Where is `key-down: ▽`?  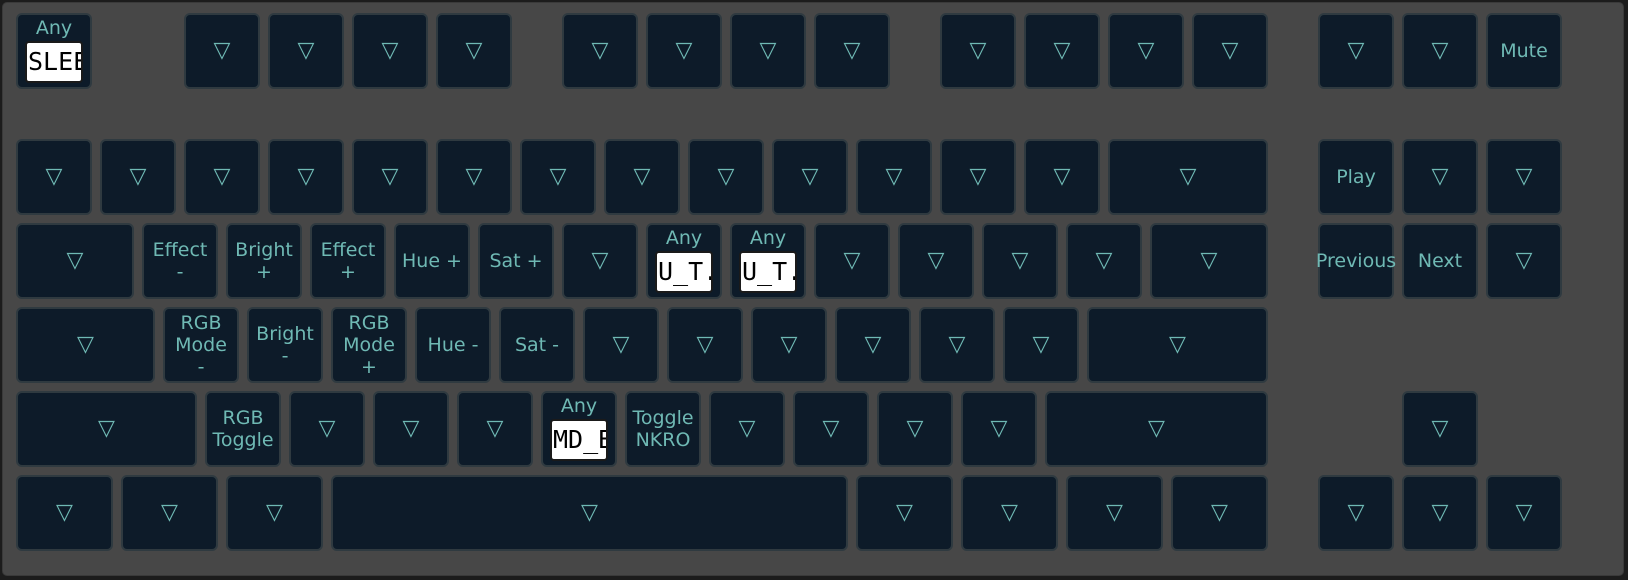 key-down: ▽ is located at coordinates (1440, 513).